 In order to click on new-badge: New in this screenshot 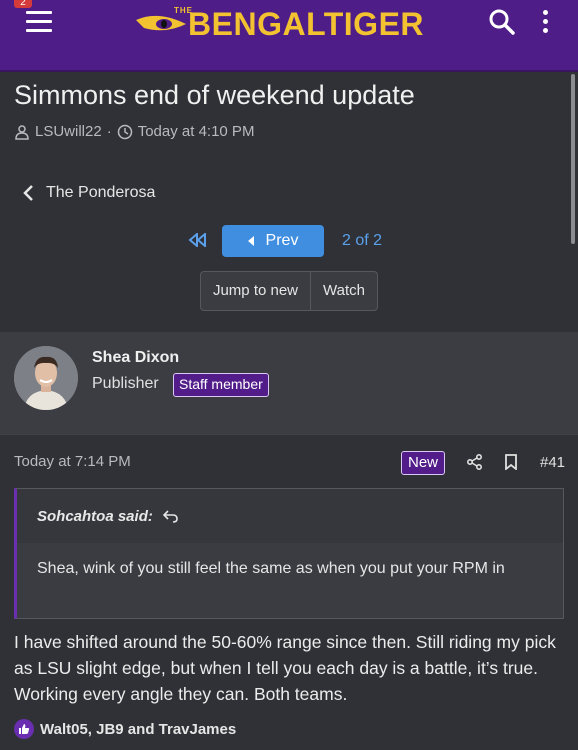, I will do `click(423, 463)`.